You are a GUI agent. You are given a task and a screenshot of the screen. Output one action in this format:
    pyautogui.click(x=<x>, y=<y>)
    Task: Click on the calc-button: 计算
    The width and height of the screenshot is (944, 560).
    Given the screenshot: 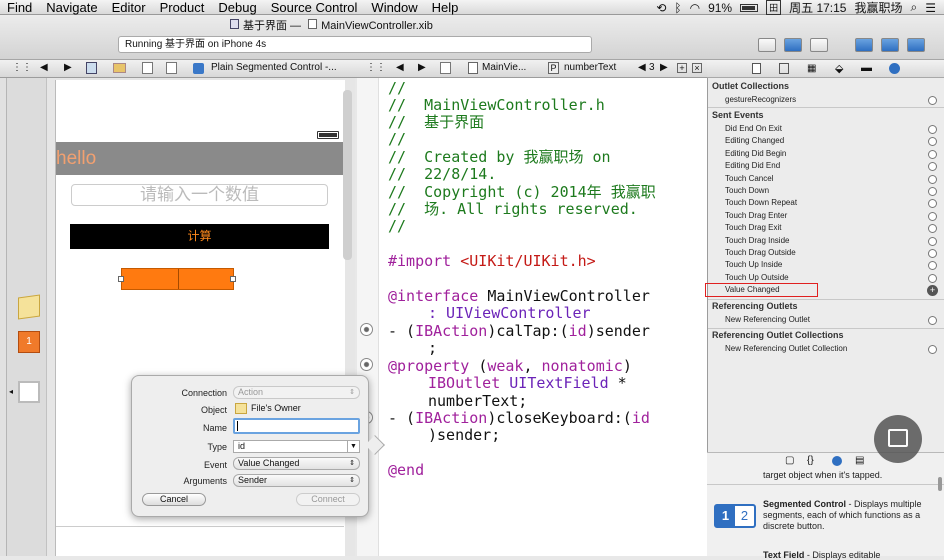 What is the action you would take?
    pyautogui.click(x=199, y=236)
    